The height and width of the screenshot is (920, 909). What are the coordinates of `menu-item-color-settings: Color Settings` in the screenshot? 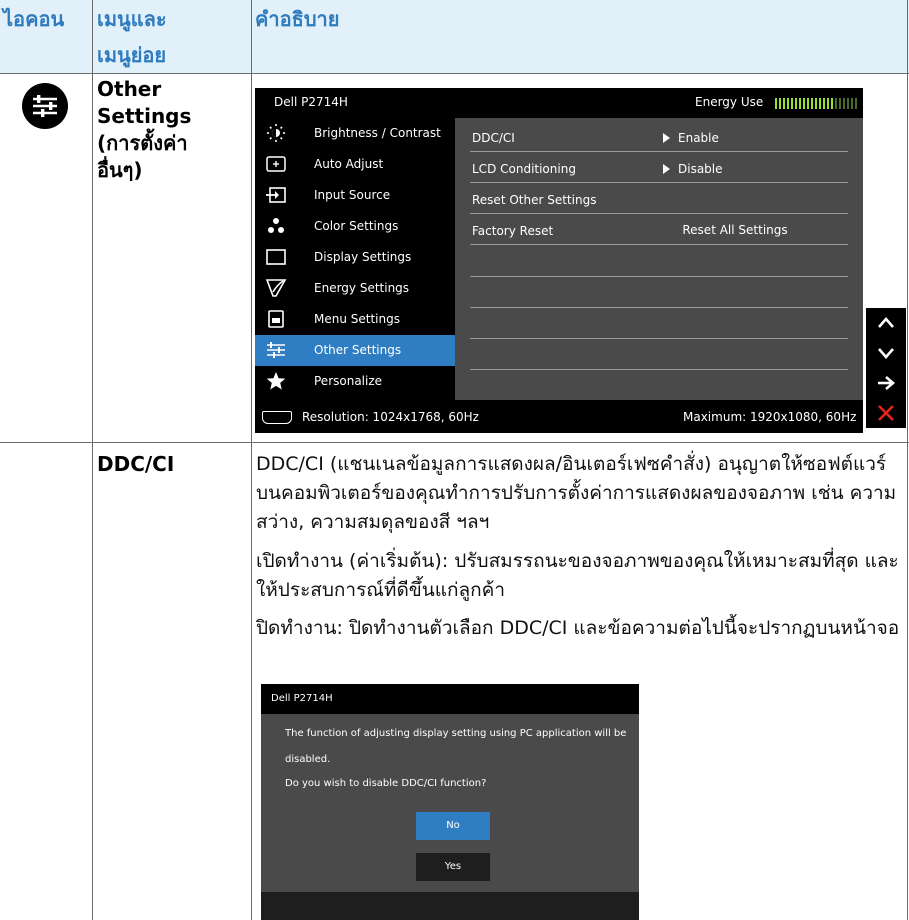 It's located at (355, 226).